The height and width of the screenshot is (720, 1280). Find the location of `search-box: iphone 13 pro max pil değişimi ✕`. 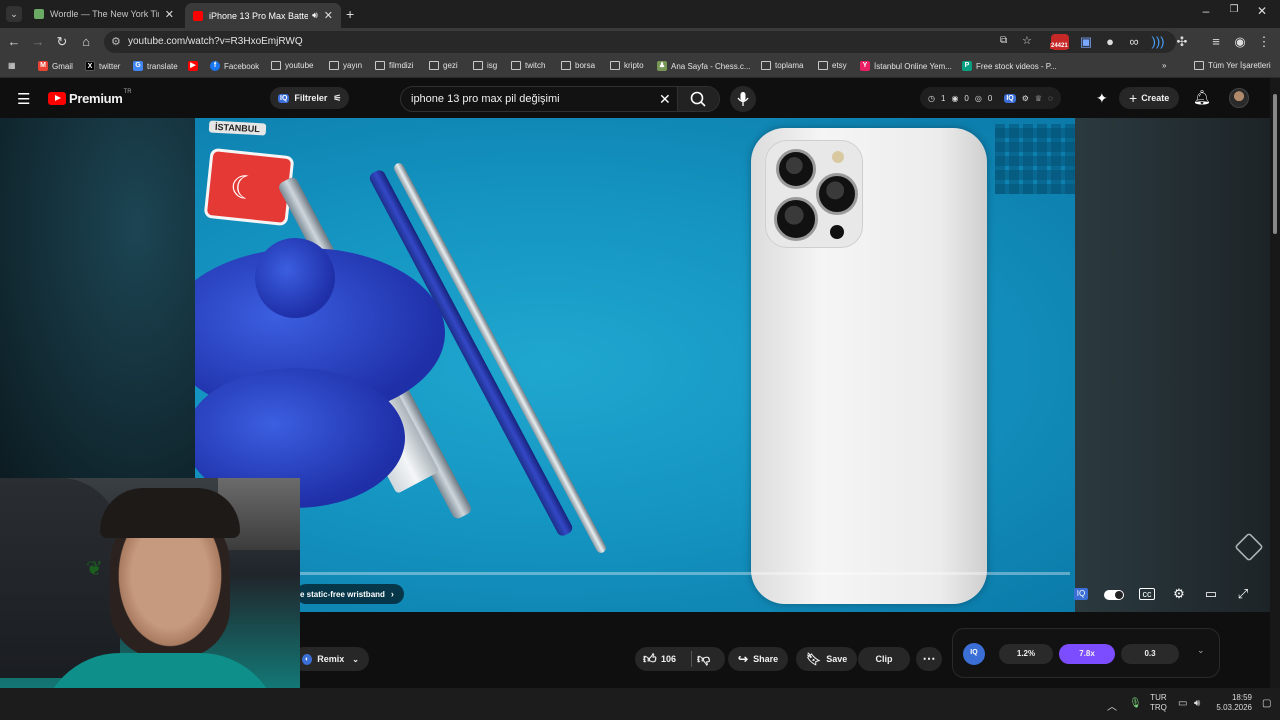

search-box: iphone 13 pro max pil değişimi ✕ is located at coordinates (560, 99).